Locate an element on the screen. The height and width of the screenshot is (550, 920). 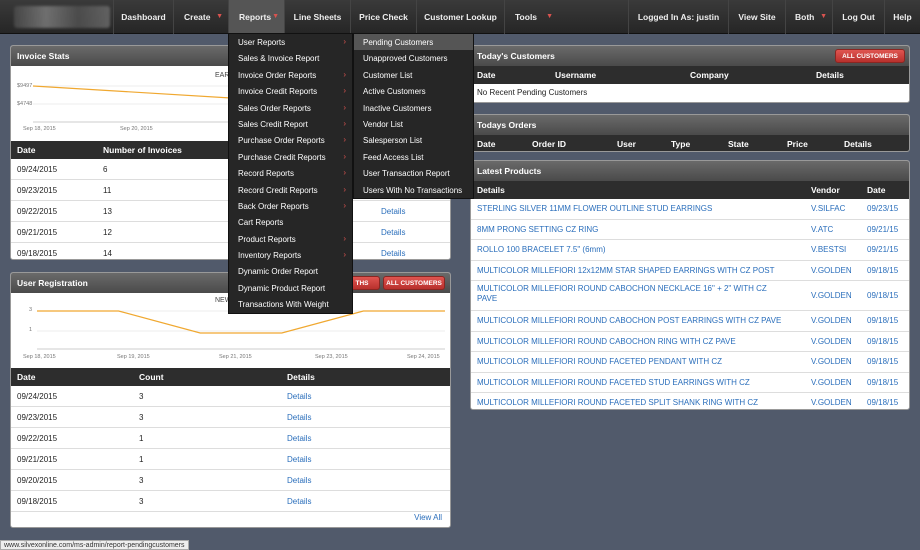
reports-menu-item: Dynamic Product Report is located at coordinates (290, 288).